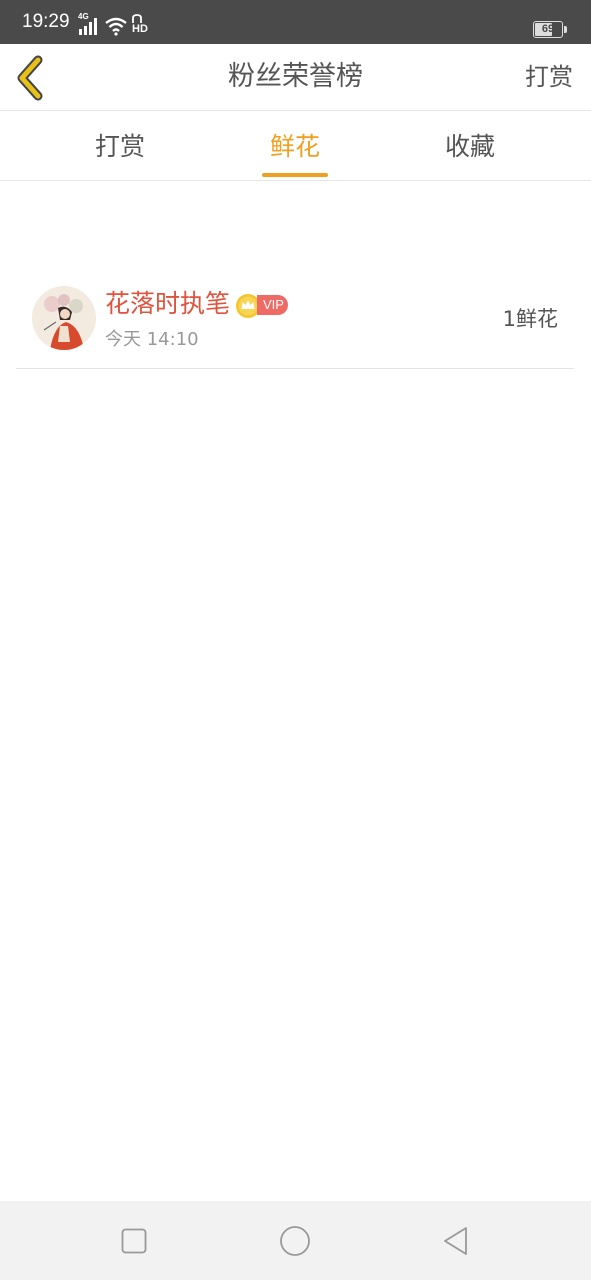  Describe the element at coordinates (548, 29) in the screenshot. I see `battery-level: 69` at that location.